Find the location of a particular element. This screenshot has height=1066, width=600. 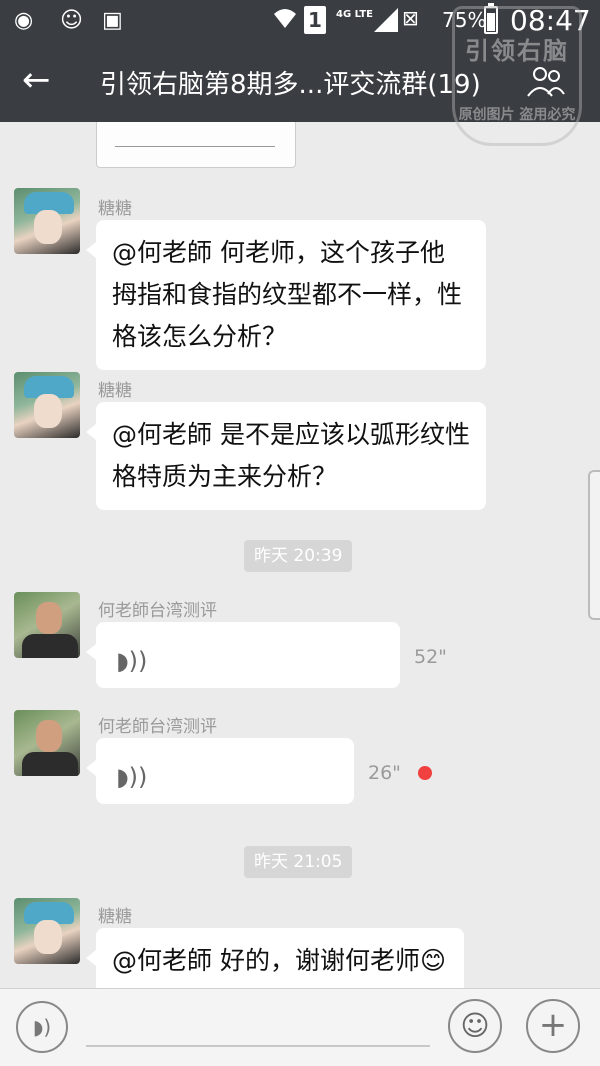

sunglasses-icon: ☺ is located at coordinates (71, 20).